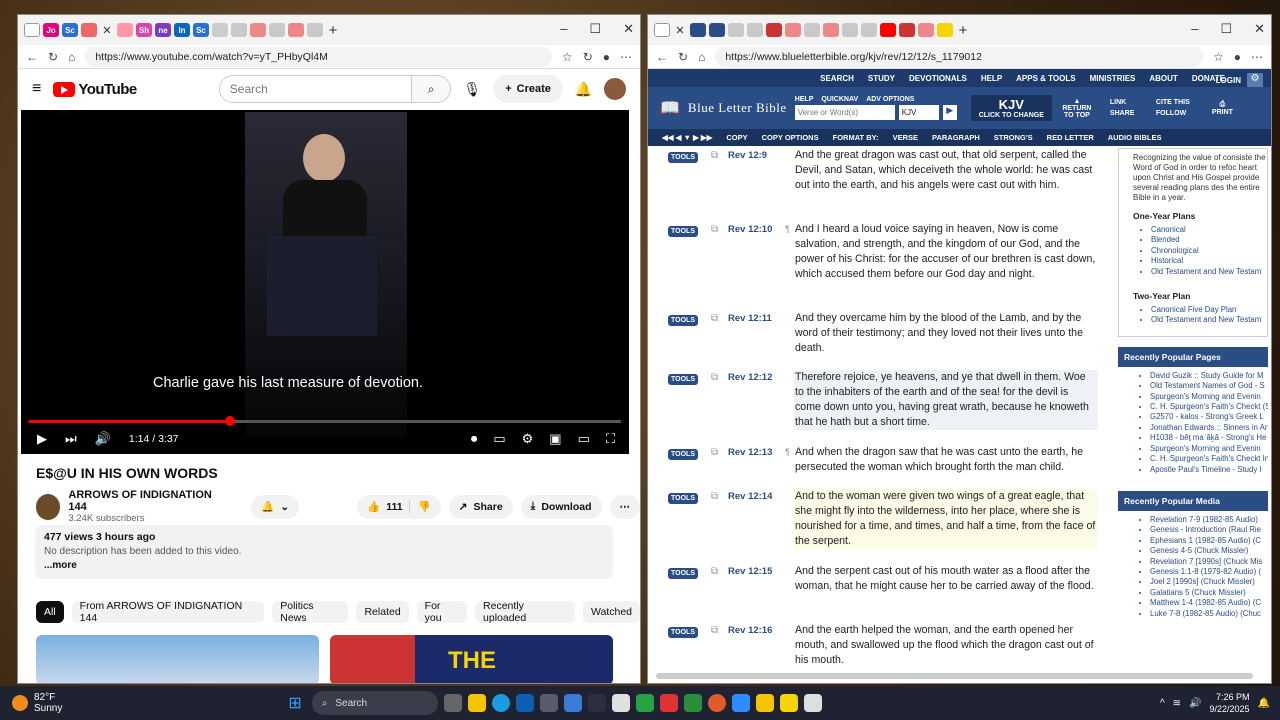  What do you see at coordinates (1209, 438) in the screenshot?
I see `pages-link: H1038 - bêṯ maʿăḵâ - Strong's He (kjv)` at bounding box center [1209, 438].